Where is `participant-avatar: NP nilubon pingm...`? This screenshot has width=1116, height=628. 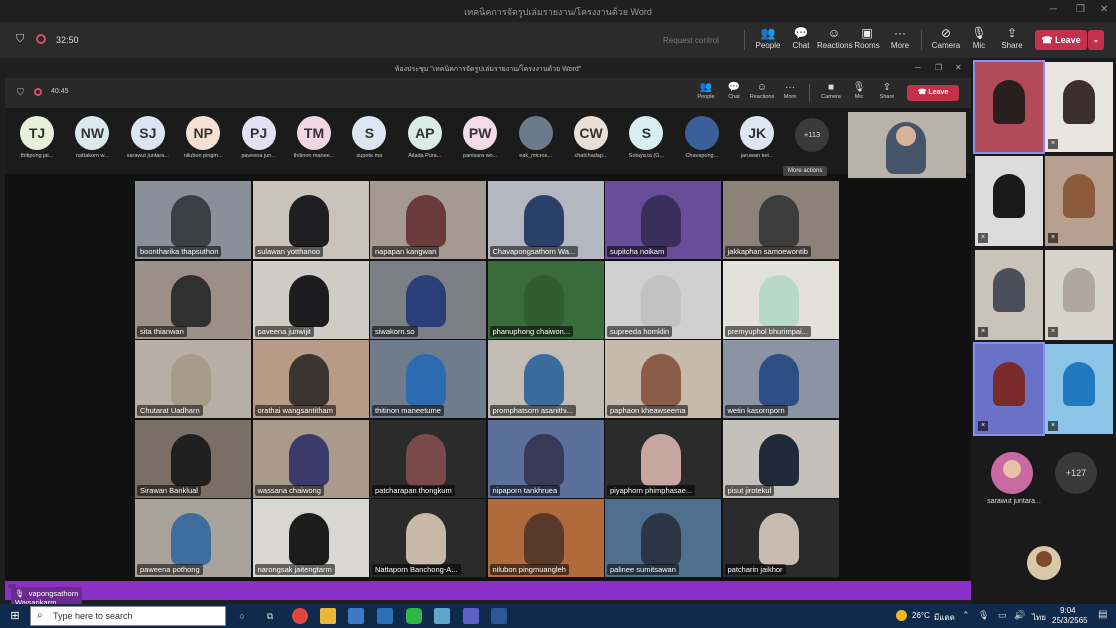
participant-avatar: NP nilubon pingm... is located at coordinates (203, 137).